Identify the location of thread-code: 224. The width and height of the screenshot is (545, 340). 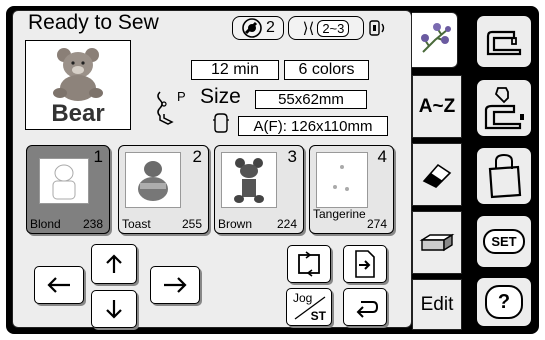
(286, 224).